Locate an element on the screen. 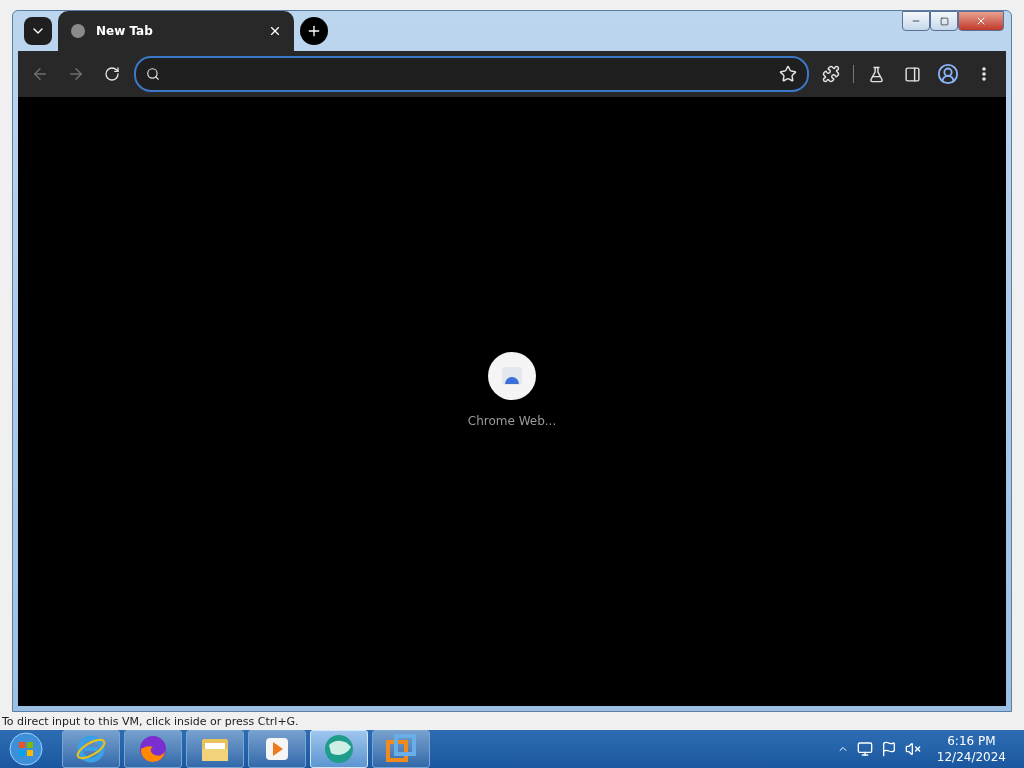 Image resolution: width=1024 pixels, height=768 pixels. restore-icon is located at coordinates (944, 21).